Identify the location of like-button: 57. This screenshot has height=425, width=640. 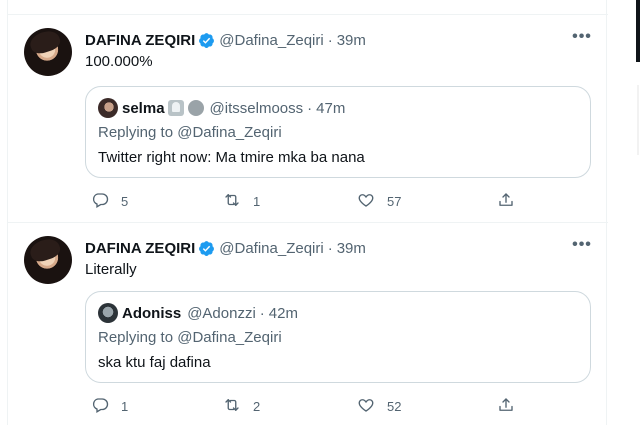
(379, 201).